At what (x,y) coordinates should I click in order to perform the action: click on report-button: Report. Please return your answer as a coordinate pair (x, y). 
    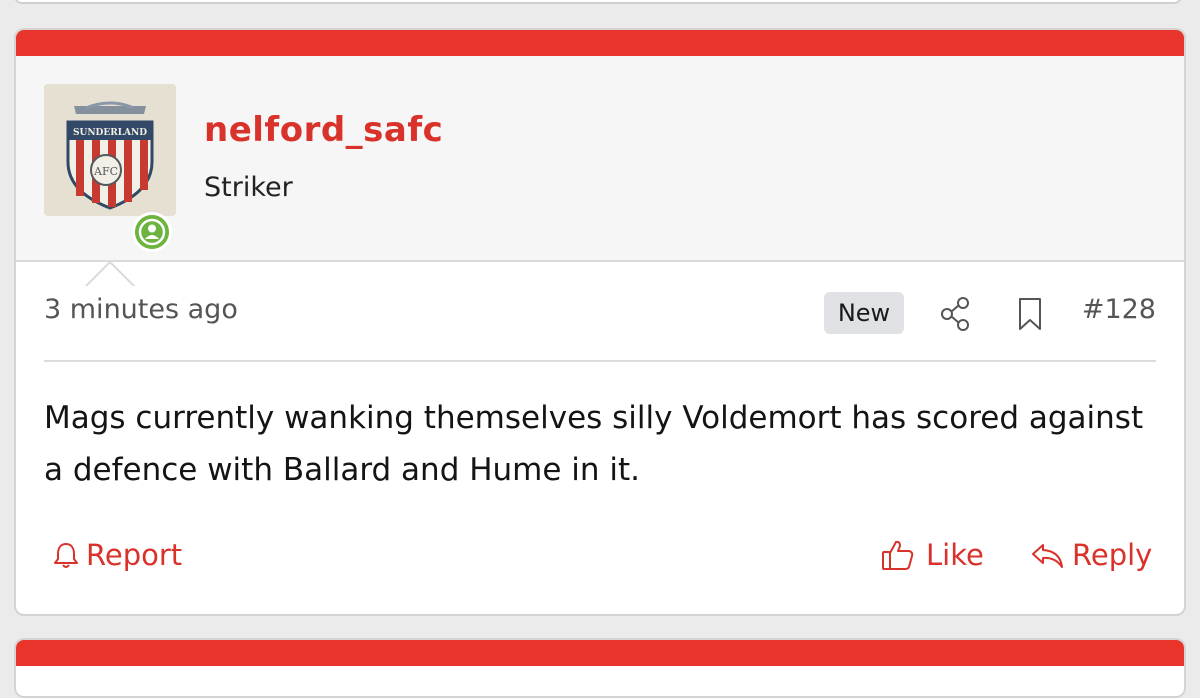
    Looking at the image, I should click on (117, 555).